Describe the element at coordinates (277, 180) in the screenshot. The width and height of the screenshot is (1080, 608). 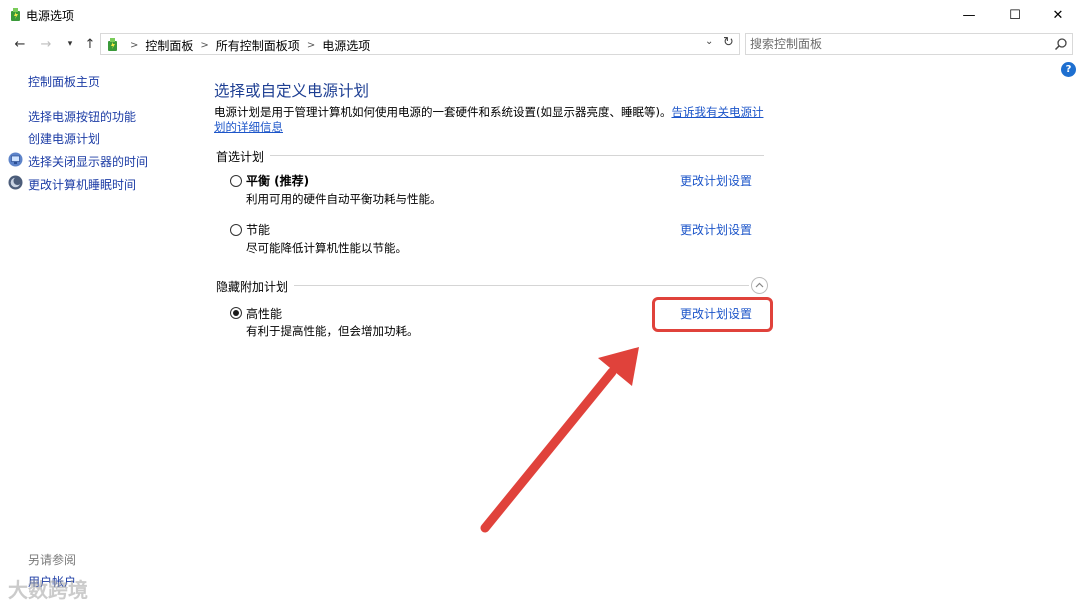
I see `plan-name-balanced: 平衡 (推荐)` at that location.